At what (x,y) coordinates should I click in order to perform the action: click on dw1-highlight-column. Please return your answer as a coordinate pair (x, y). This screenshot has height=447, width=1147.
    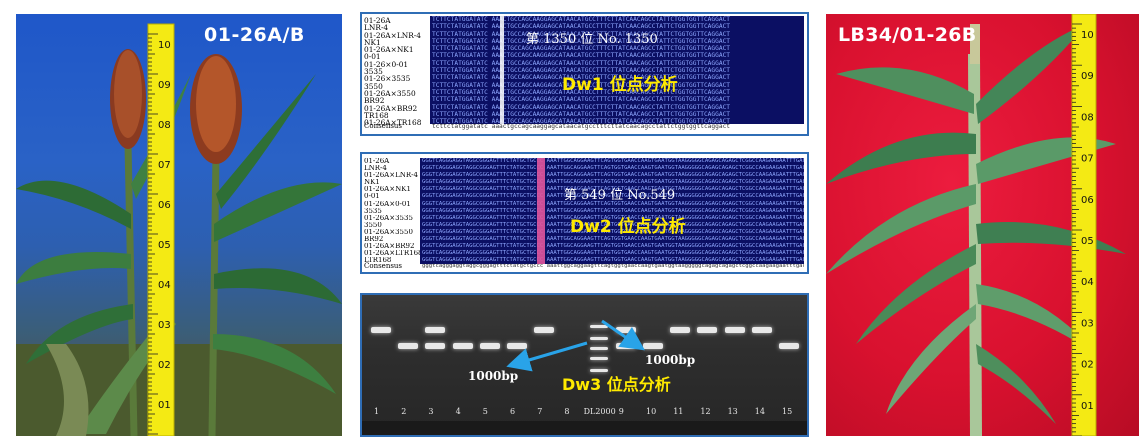
    Looking at the image, I should click on (502, 70).